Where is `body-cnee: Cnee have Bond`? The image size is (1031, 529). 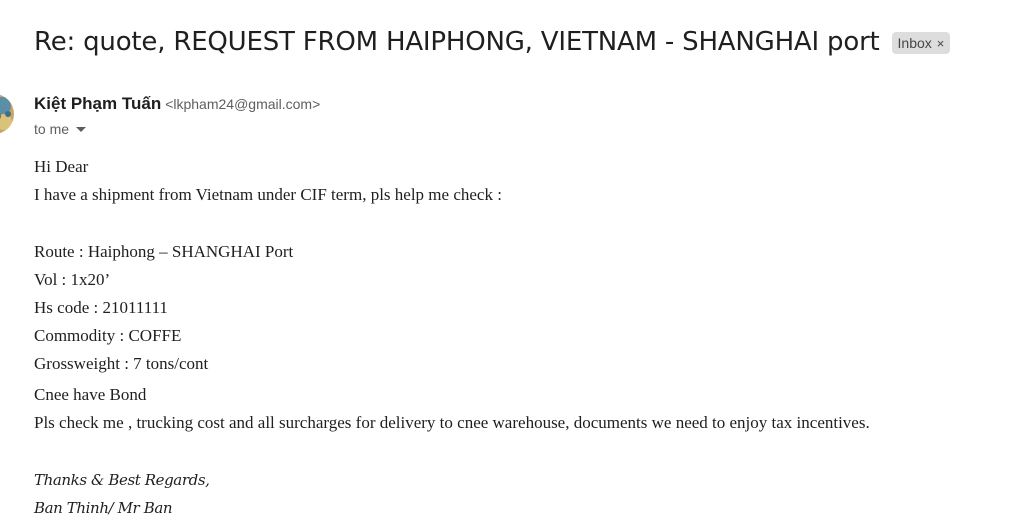 body-cnee: Cnee have Bond is located at coordinates (90, 394).